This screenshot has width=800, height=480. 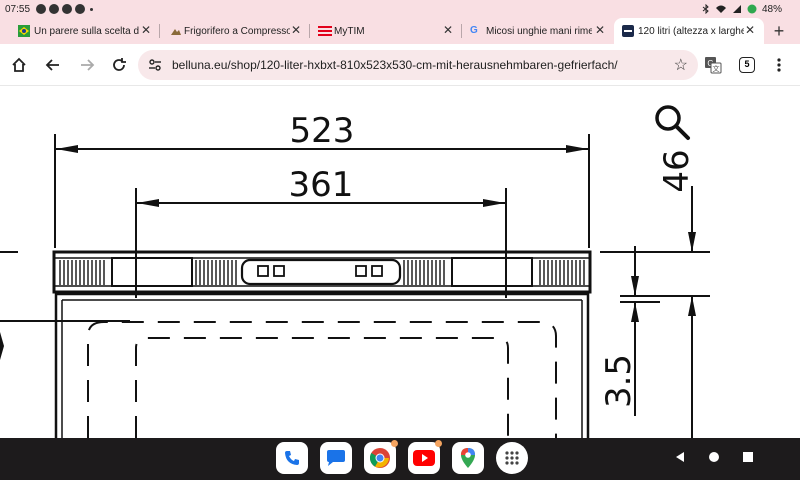 What do you see at coordinates (748, 457) in the screenshot?
I see `recents-square-icon` at bounding box center [748, 457].